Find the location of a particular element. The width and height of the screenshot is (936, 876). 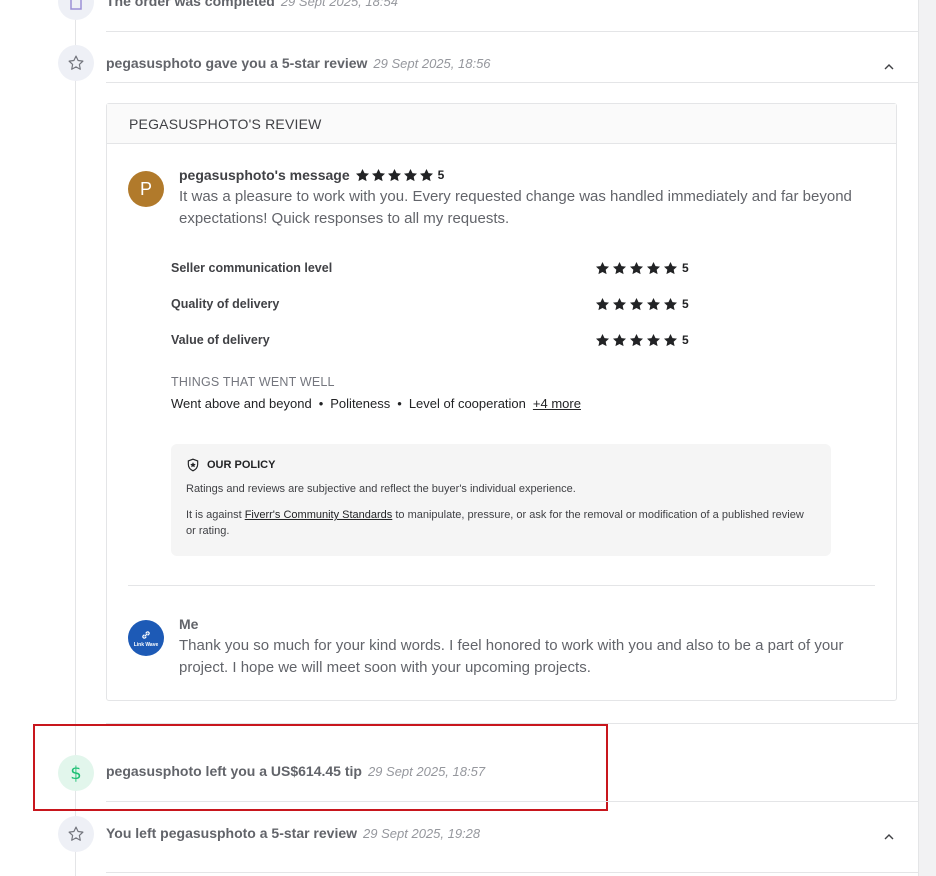

document-icon is located at coordinates (76, 5).